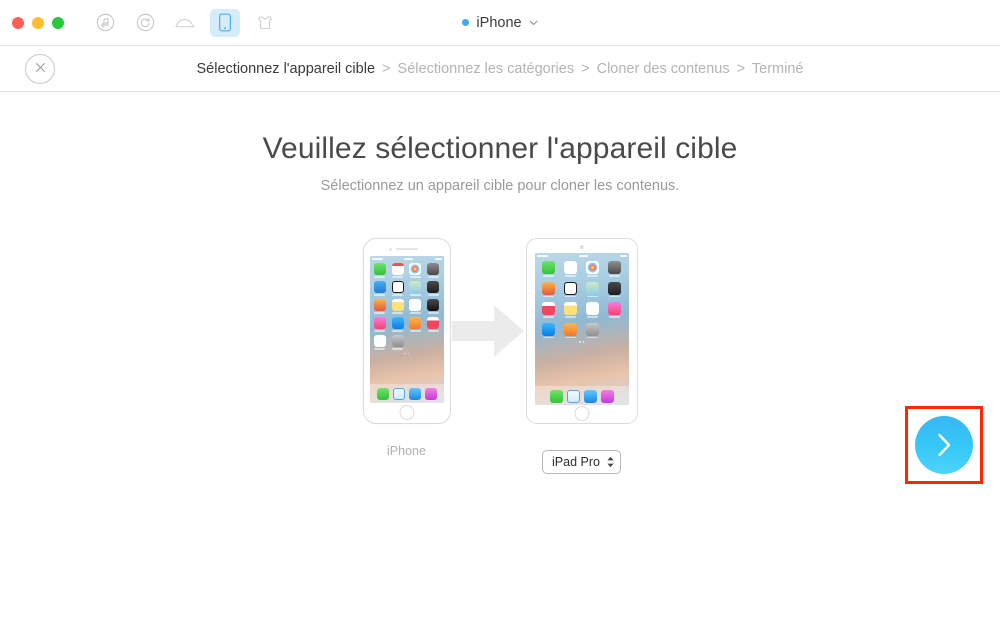 This screenshot has width=1000, height=620. I want to click on refresh-icon, so click(145, 22).